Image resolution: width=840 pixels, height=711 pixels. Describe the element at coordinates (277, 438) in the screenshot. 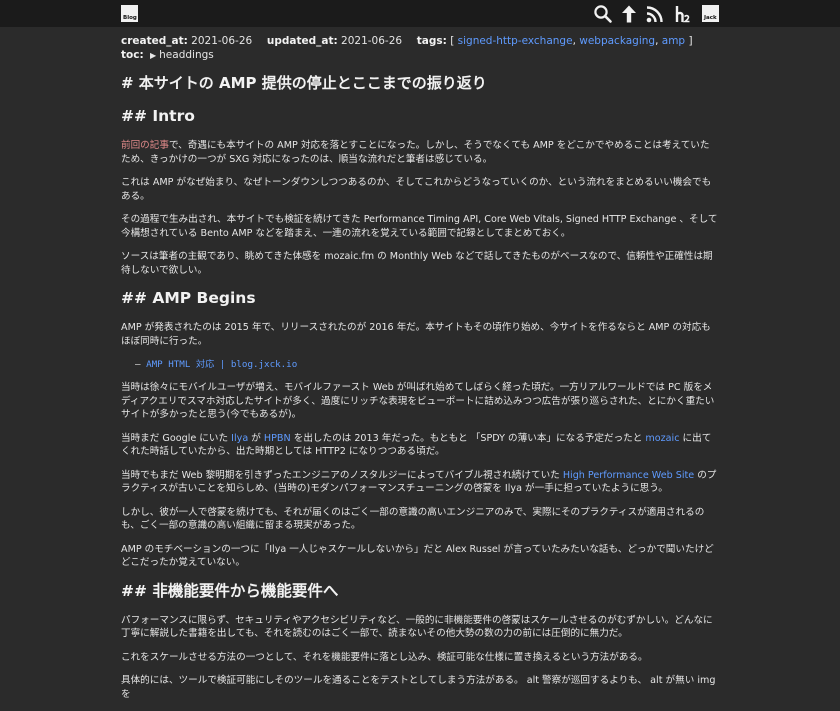

I see `hpbn-link: HPBN` at that location.